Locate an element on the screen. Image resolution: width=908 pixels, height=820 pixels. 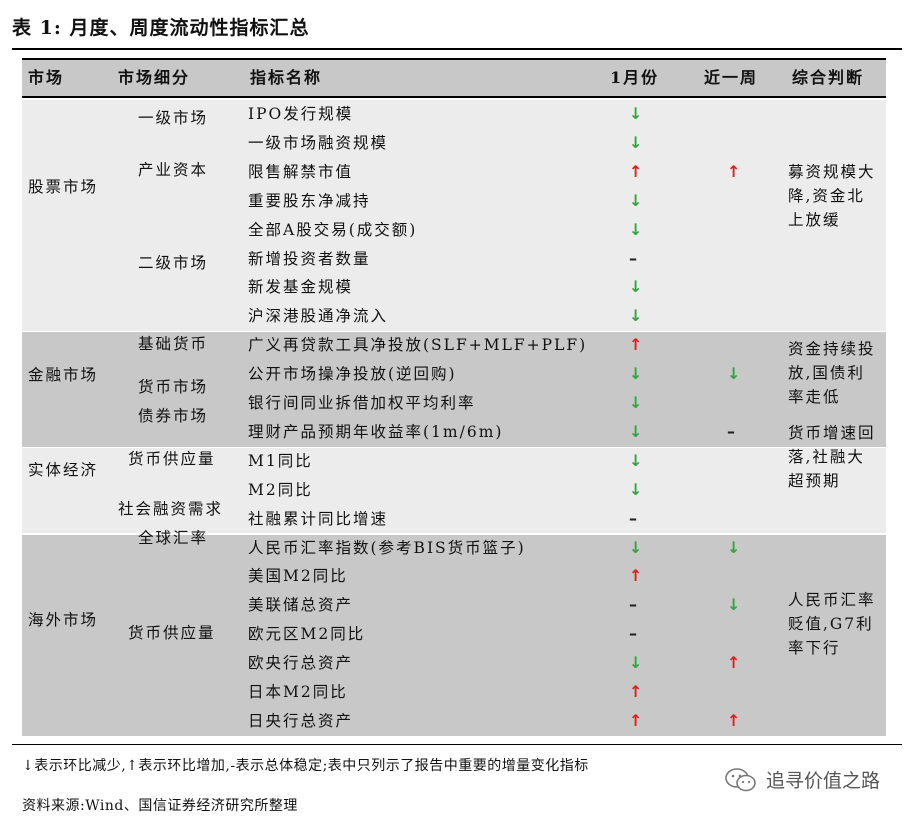
judgment-text: 募资规模大 降,资金北 上放缓 is located at coordinates (832, 196).